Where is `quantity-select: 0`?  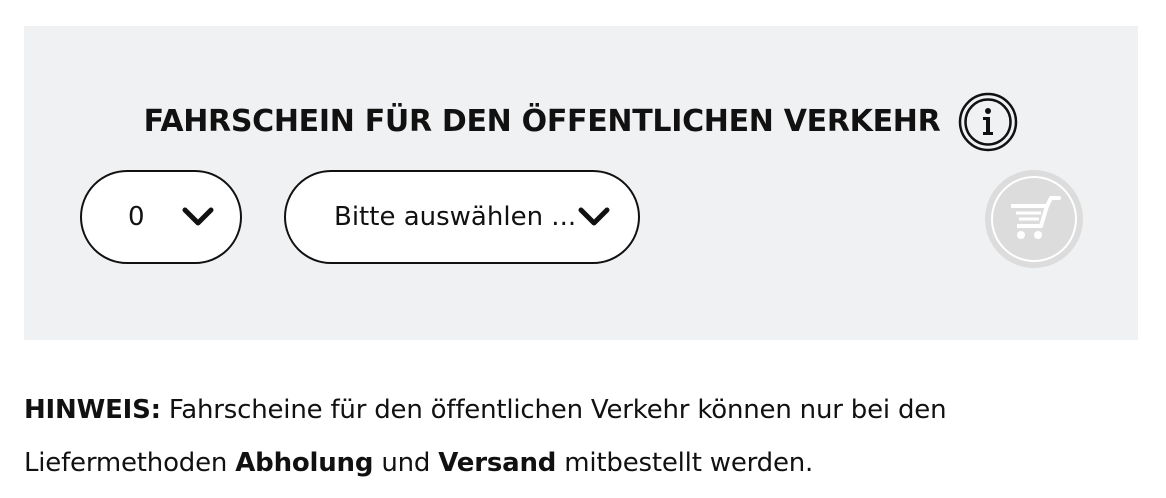 quantity-select: 0 is located at coordinates (161, 217).